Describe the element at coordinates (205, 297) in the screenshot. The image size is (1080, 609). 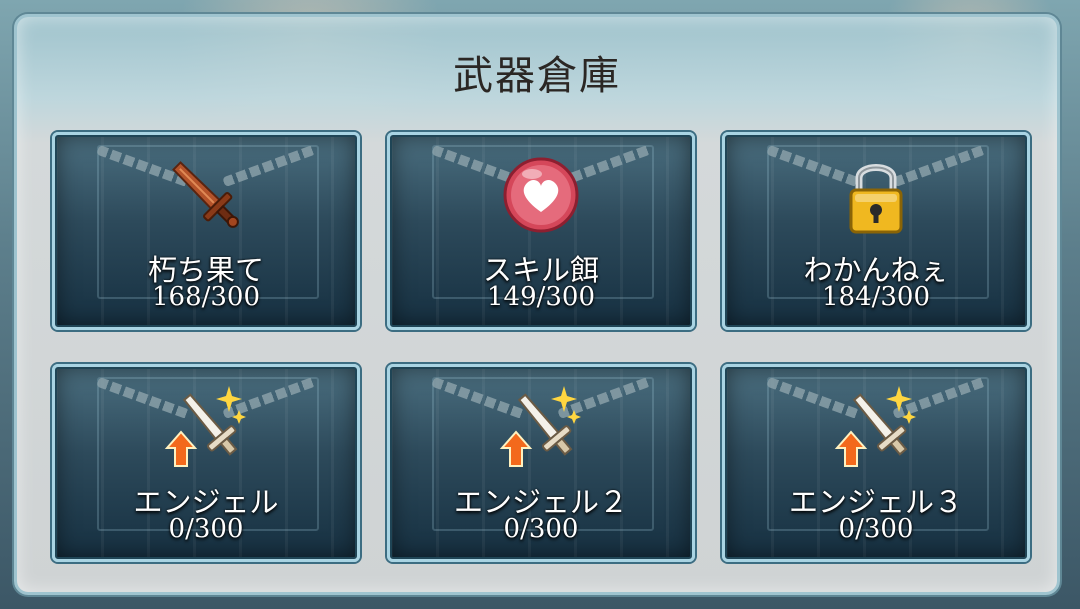
I see `slot-count: 168/300` at that location.